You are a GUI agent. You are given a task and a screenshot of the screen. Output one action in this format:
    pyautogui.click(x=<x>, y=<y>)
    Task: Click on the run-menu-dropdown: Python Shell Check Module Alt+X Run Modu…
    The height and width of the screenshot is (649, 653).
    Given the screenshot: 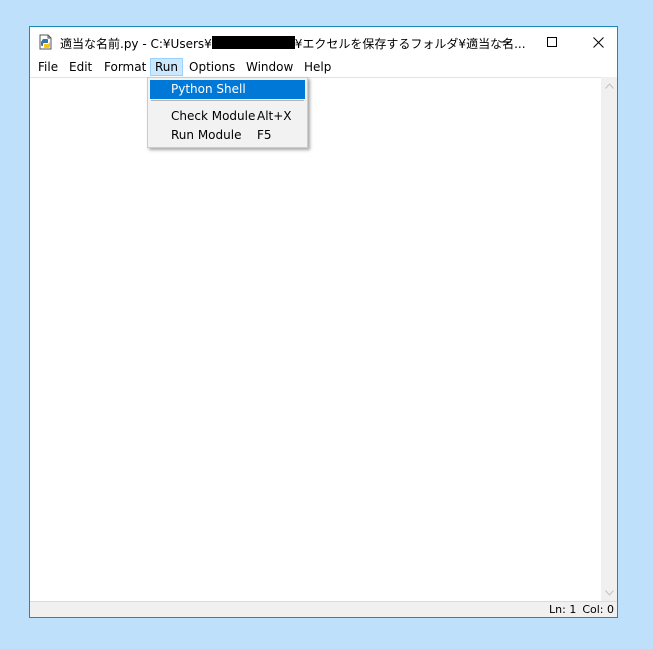 What is the action you would take?
    pyautogui.click(x=227, y=112)
    